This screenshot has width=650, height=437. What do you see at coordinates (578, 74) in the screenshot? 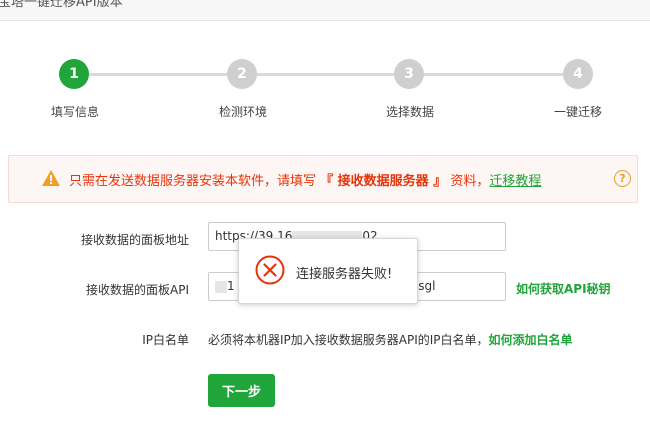
I see `step-4-circle: 4` at bounding box center [578, 74].